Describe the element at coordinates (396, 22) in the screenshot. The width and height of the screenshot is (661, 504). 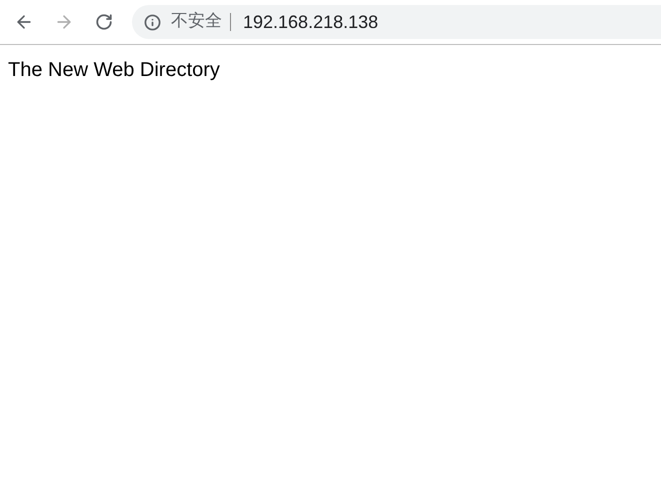
I see `address-bar: 不安全 192.168.218.138` at that location.